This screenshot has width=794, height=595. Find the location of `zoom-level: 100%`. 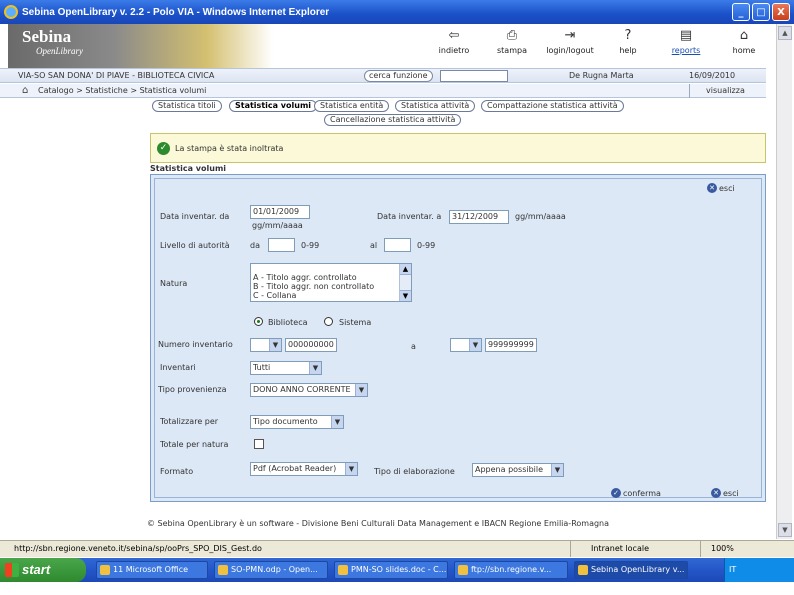

zoom-level: 100% is located at coordinates (717, 549).